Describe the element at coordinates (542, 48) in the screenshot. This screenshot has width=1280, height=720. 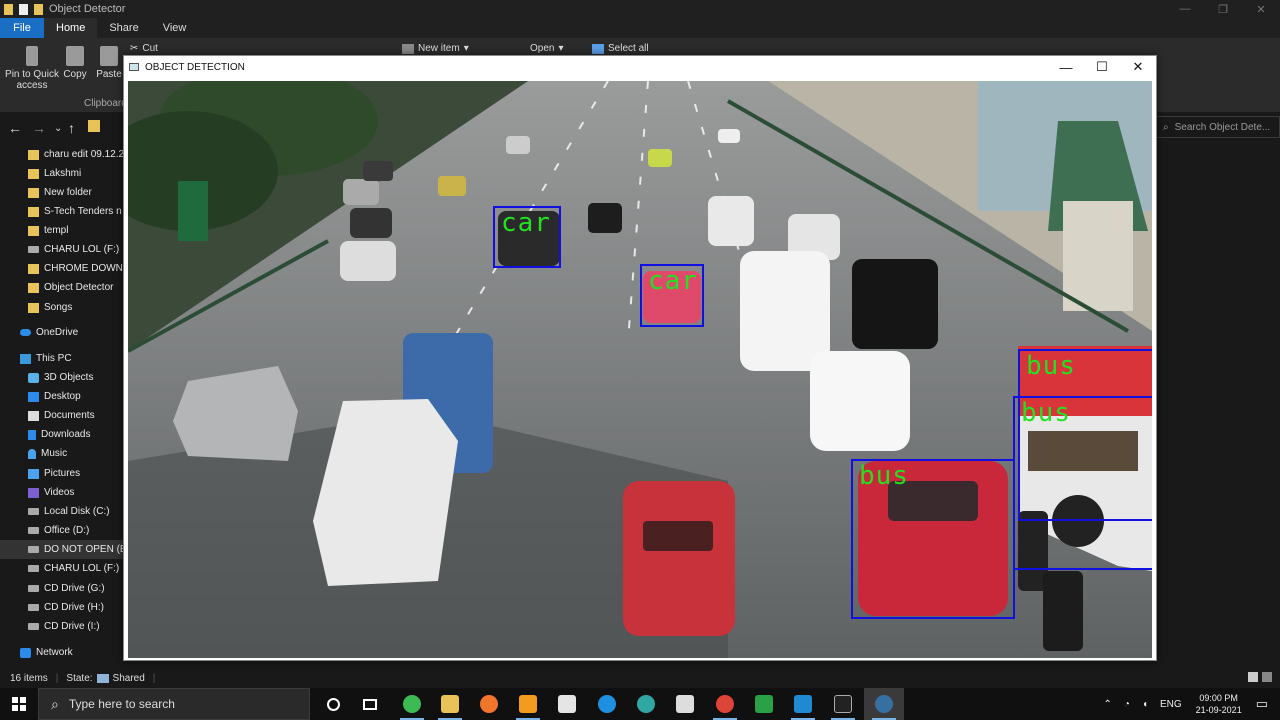
I see `open-label: Open` at that location.